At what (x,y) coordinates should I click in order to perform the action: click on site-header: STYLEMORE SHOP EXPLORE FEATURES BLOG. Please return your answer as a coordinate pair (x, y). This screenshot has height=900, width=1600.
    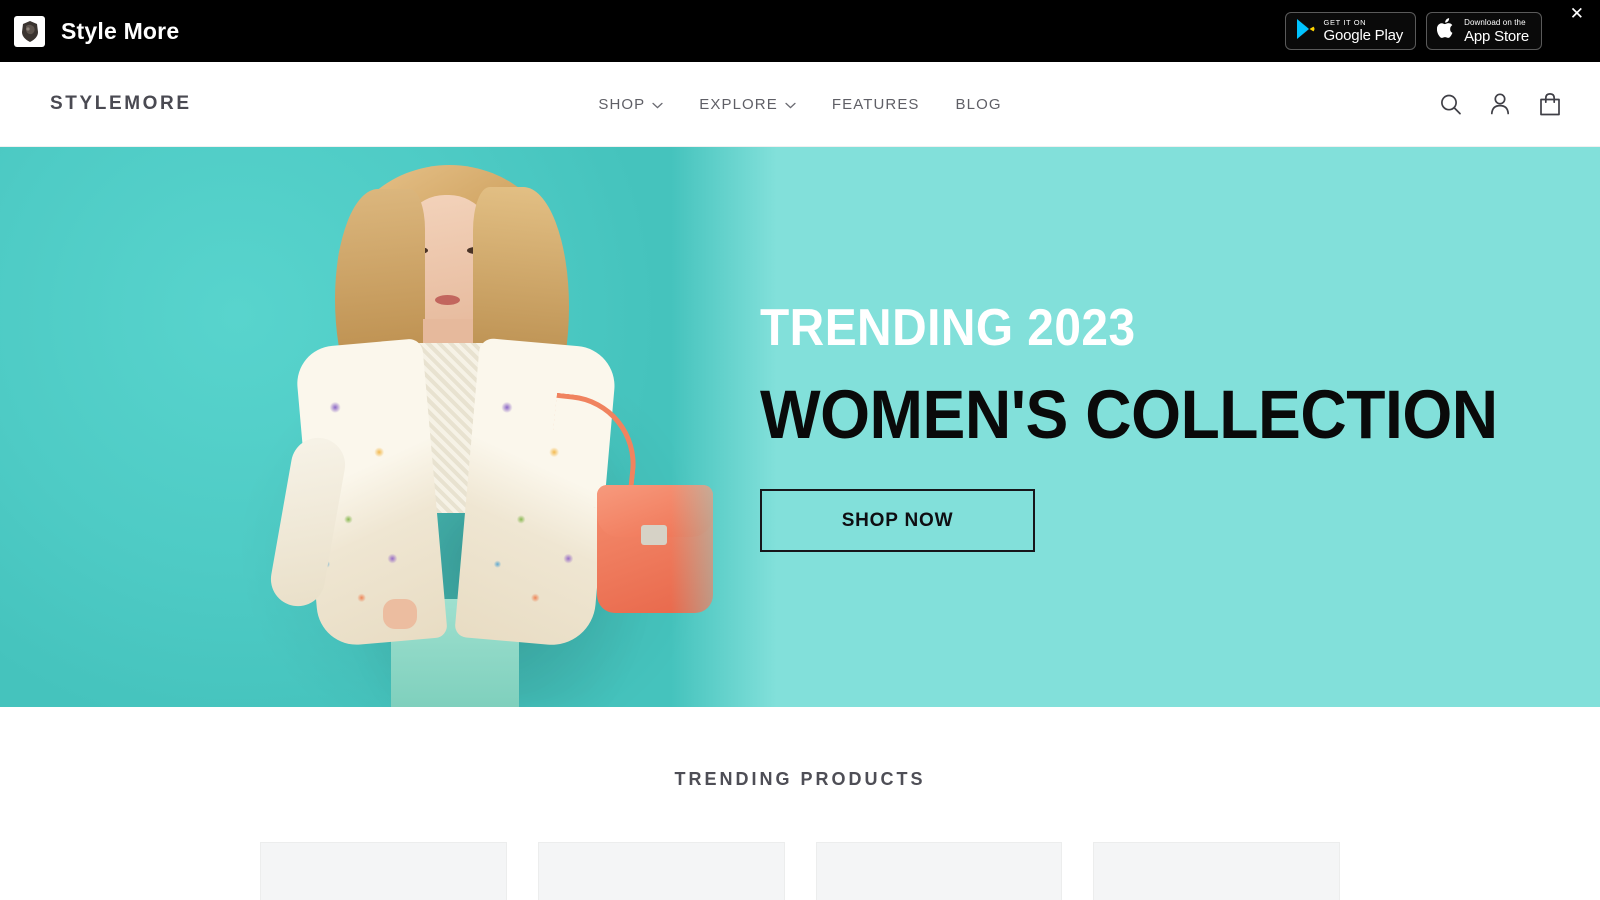
    Looking at the image, I should click on (800, 104).